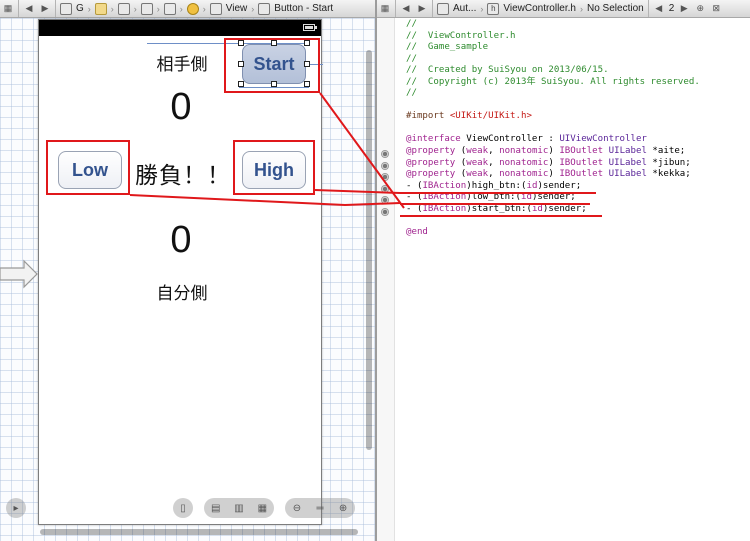 This screenshot has width=750, height=541. I want to click on file-label: ViewController.h, so click(539, 8).